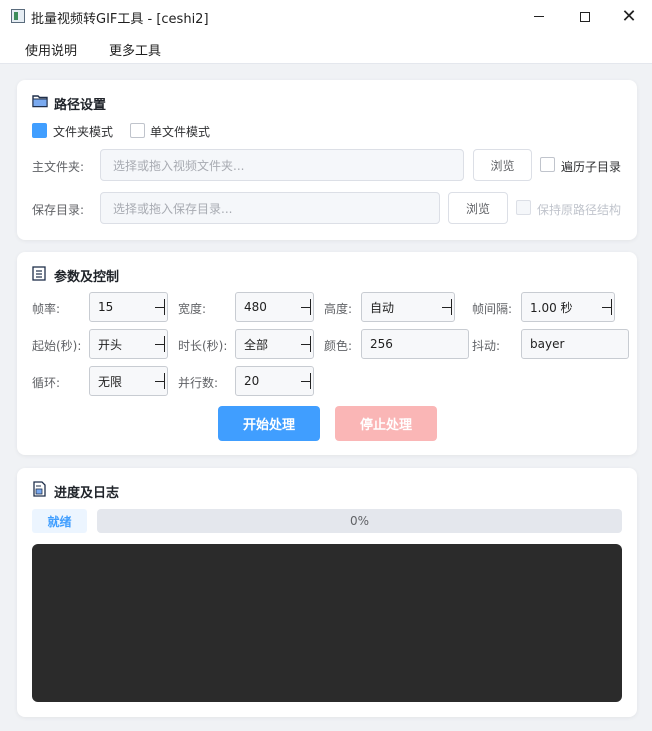 This screenshot has height=731, width=652. Describe the element at coordinates (110, 381) in the screenshot. I see `loop-value: 无限` at that location.